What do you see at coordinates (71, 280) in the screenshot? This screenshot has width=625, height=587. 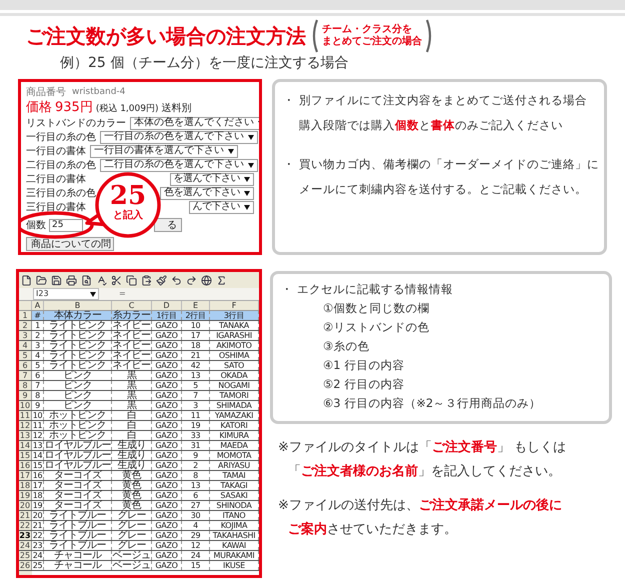 I see `print-icon` at bounding box center [71, 280].